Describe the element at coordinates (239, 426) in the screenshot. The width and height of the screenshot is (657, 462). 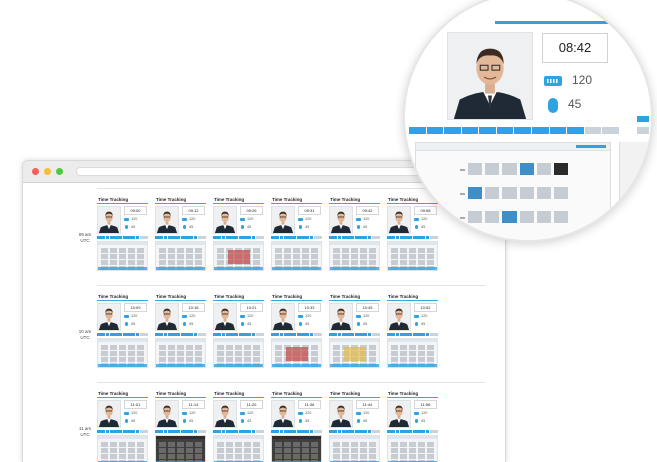
I see `activity-card: Time Tracking 11:20 120 45` at that location.